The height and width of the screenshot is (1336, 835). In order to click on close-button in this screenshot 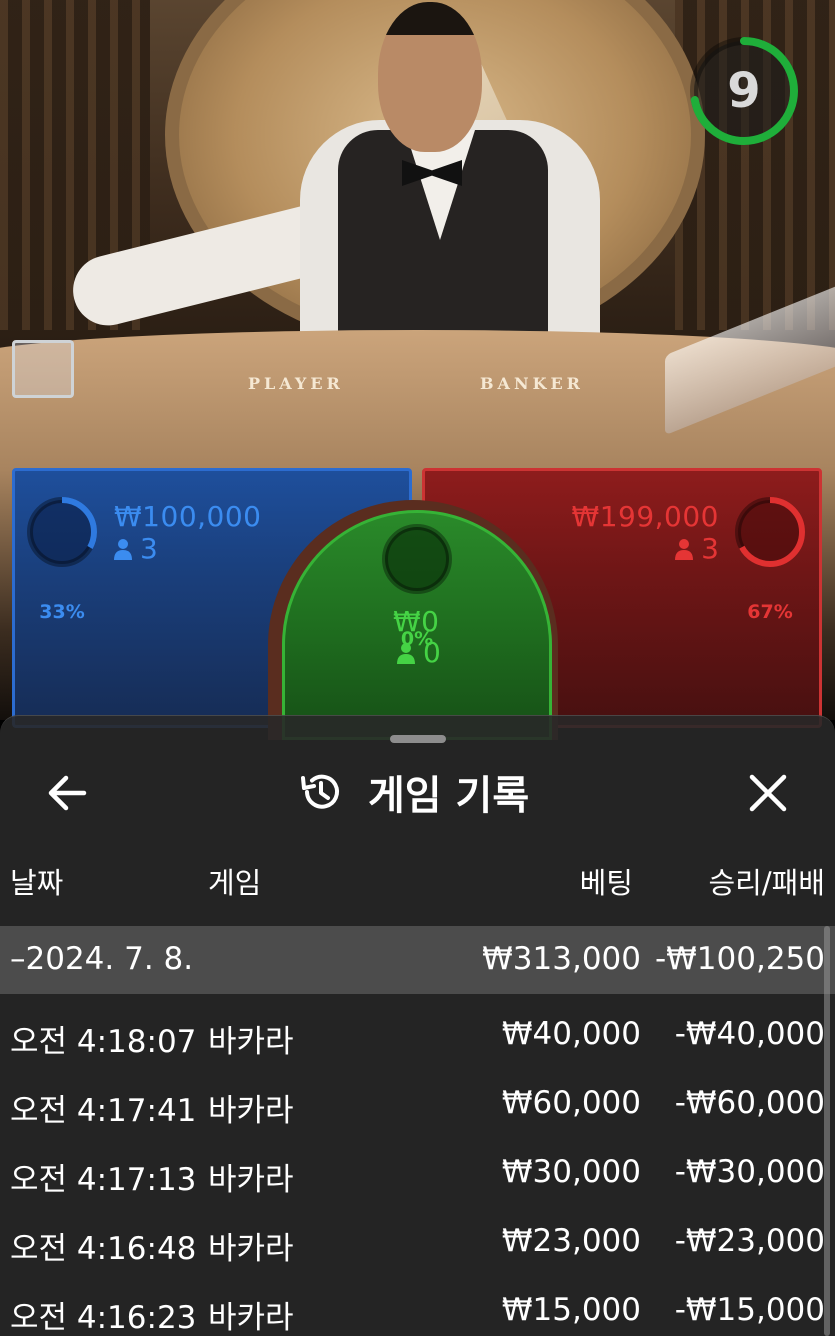, I will do `click(768, 793)`.